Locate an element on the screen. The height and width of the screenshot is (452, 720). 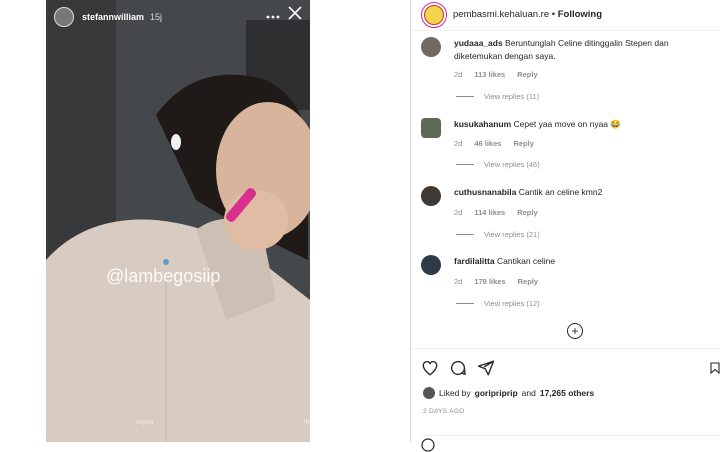
post-date: 2 DAYS AGO is located at coordinates (444, 411).